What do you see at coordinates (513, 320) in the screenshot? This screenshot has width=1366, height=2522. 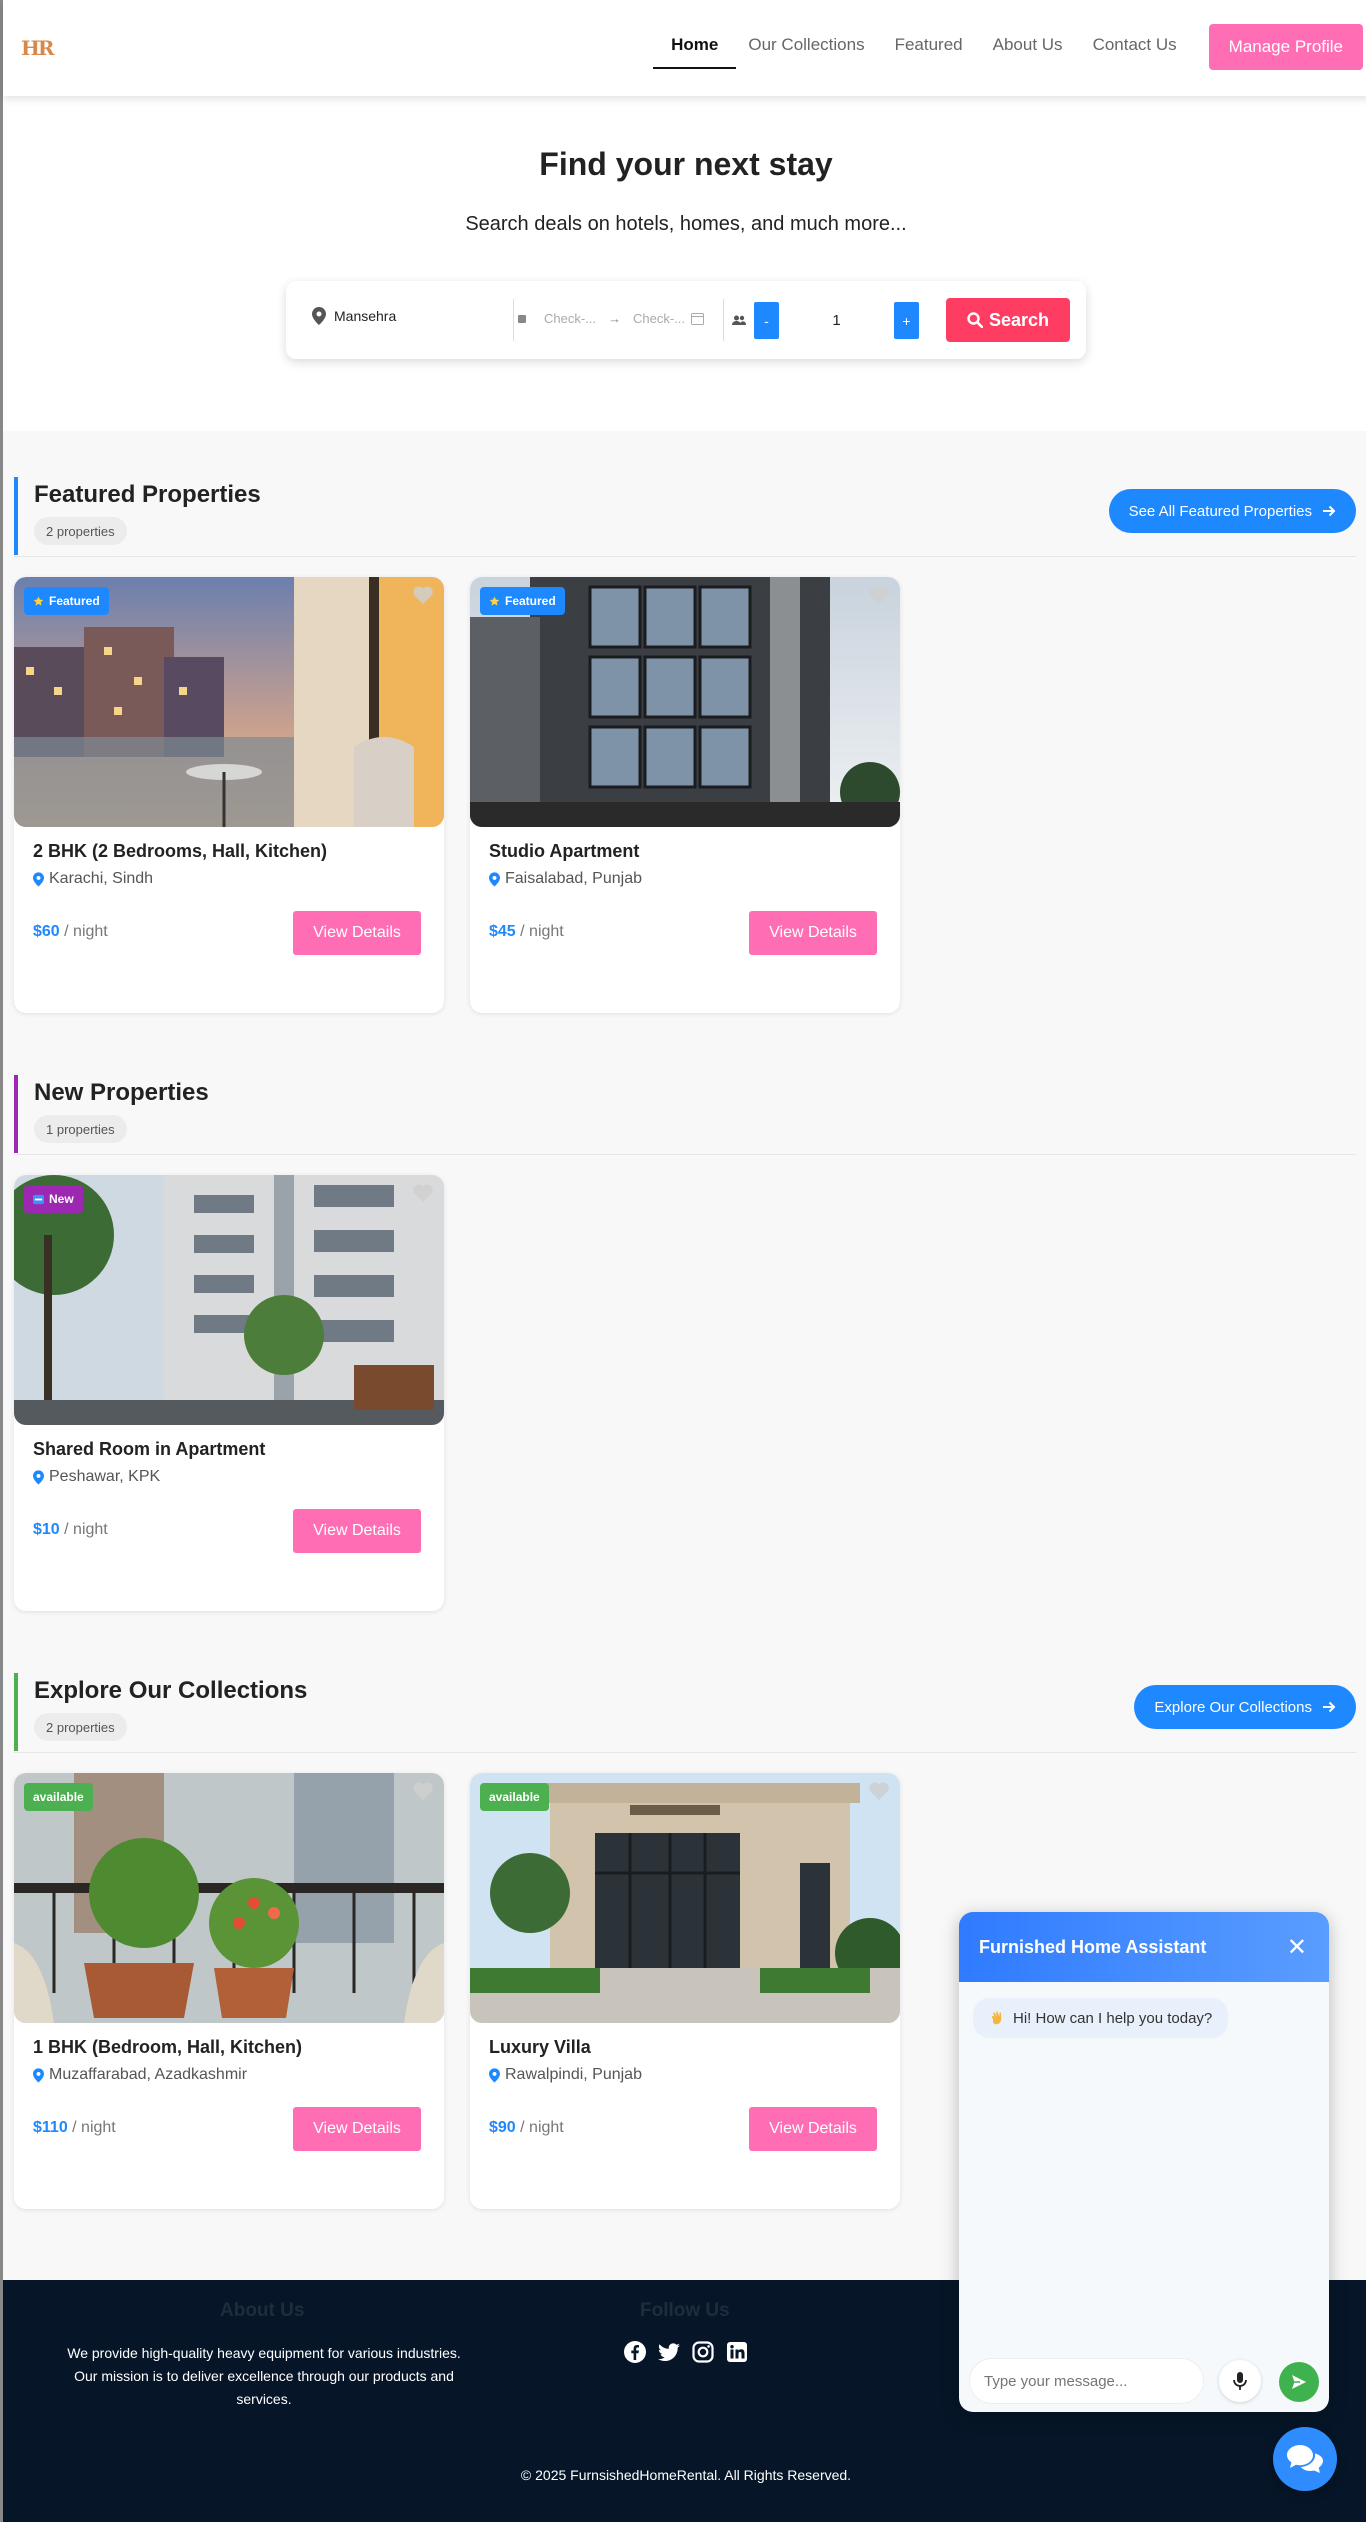 I see `divider` at bounding box center [513, 320].